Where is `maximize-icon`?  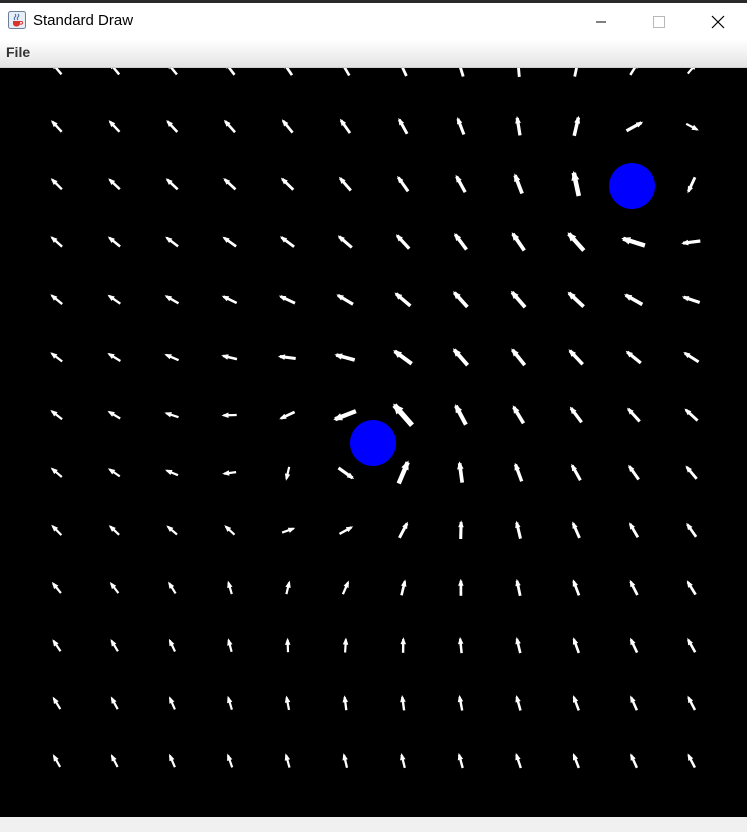
maximize-icon is located at coordinates (659, 21).